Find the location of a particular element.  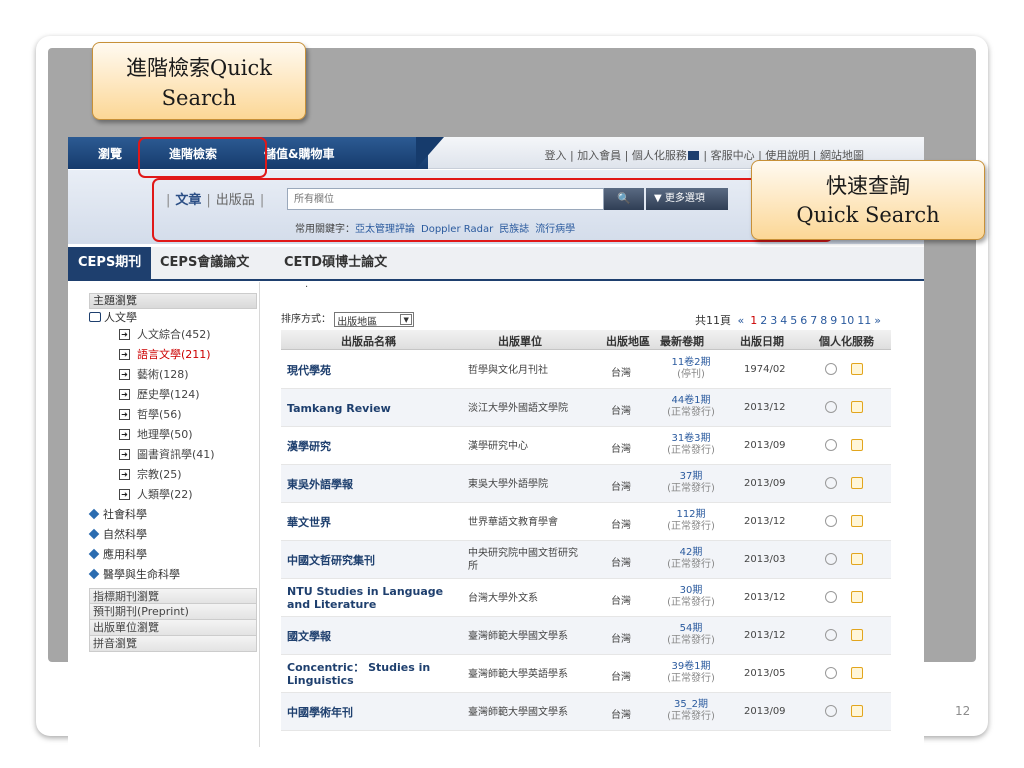

publication-name-link: 華文世界 is located at coordinates (372, 522).